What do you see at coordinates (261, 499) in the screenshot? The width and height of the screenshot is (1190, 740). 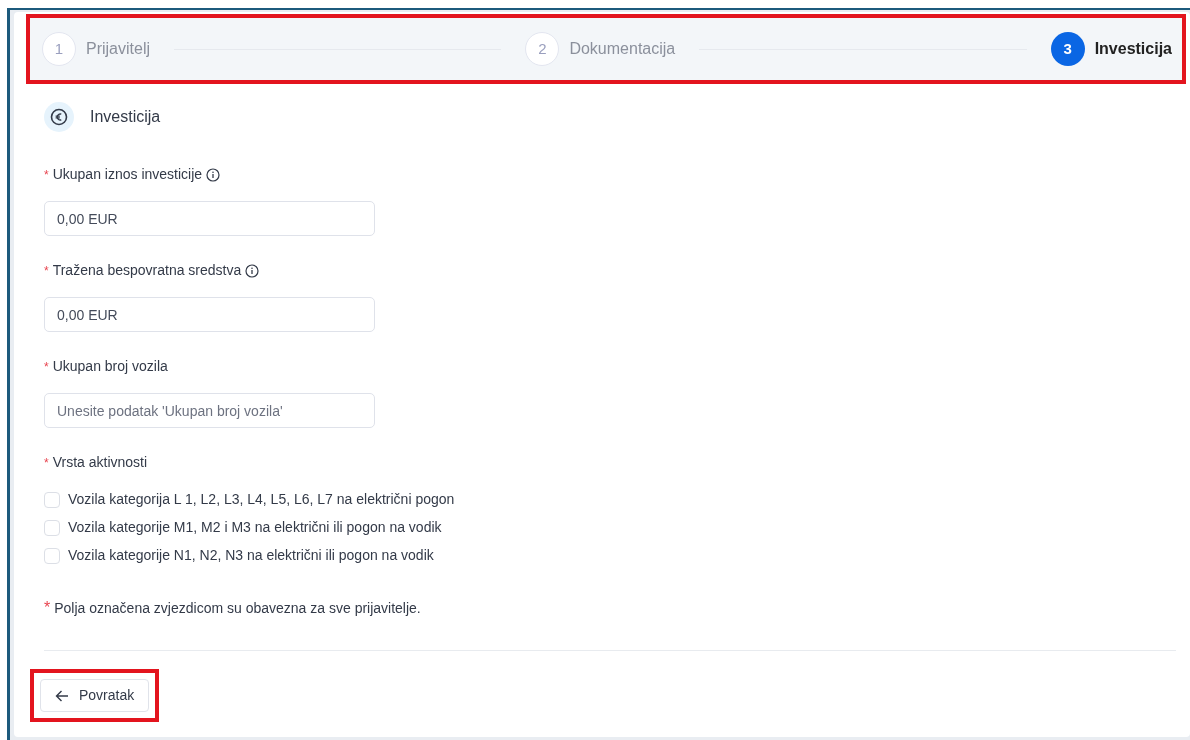 I see `checkbox-label: Vozila kategorija L 1, L2, L3, L4, L5, L6, L7 na električni pogon` at bounding box center [261, 499].